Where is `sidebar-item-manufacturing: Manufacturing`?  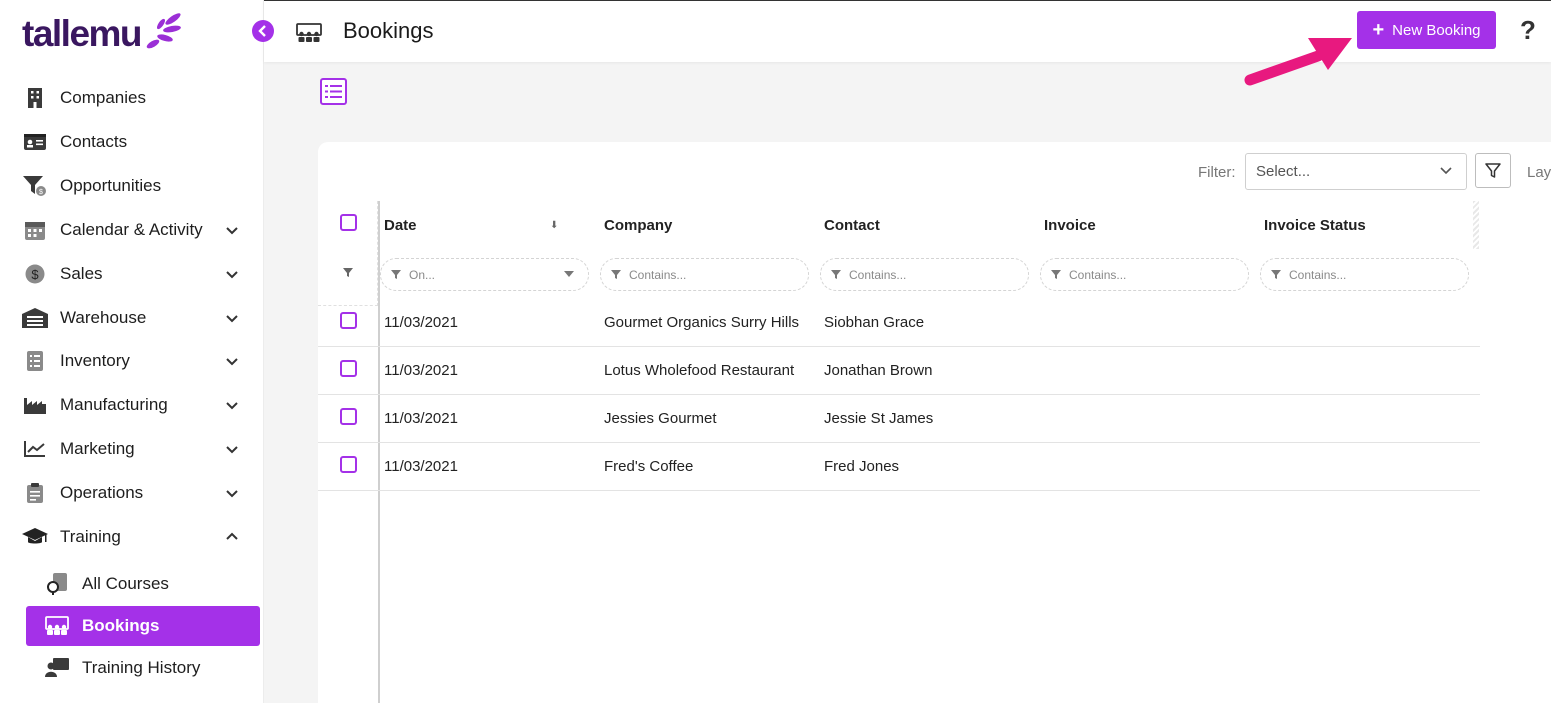 sidebar-item-manufacturing: Manufacturing is located at coordinates (132, 405).